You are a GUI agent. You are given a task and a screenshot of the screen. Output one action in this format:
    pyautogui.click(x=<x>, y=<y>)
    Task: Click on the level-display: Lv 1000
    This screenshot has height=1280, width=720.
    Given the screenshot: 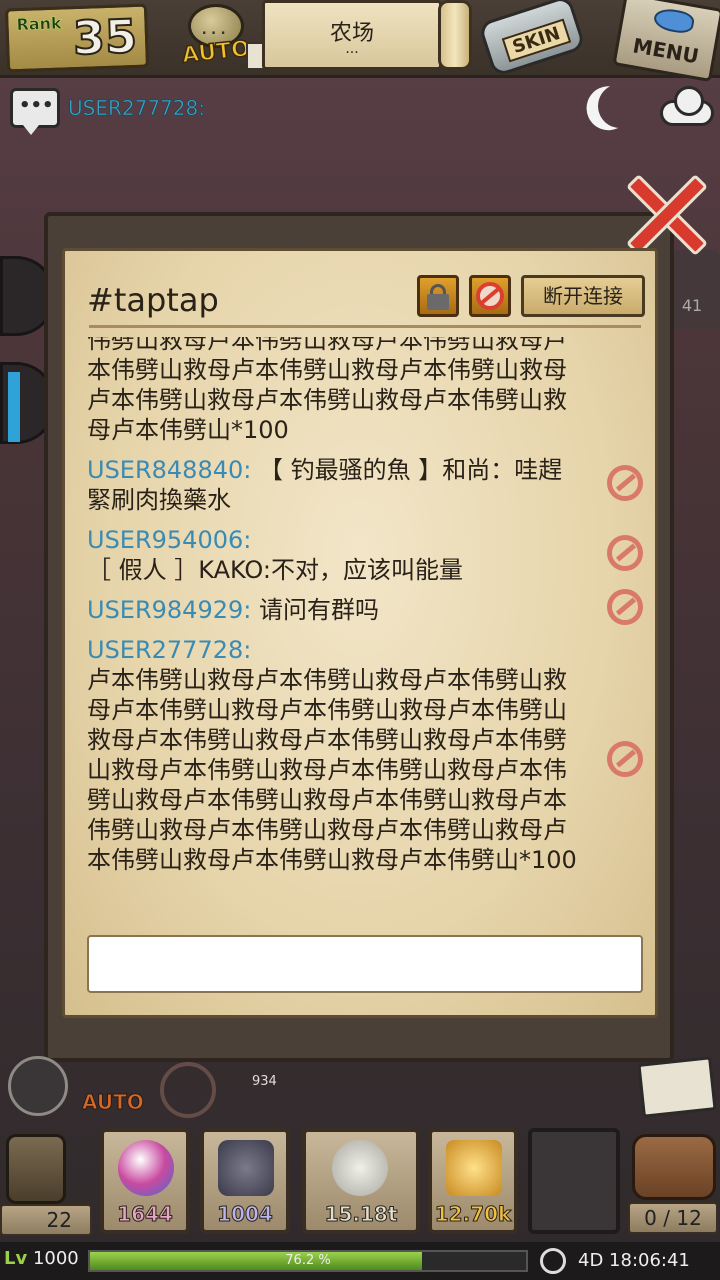 What is the action you would take?
    pyautogui.click(x=41, y=1258)
    